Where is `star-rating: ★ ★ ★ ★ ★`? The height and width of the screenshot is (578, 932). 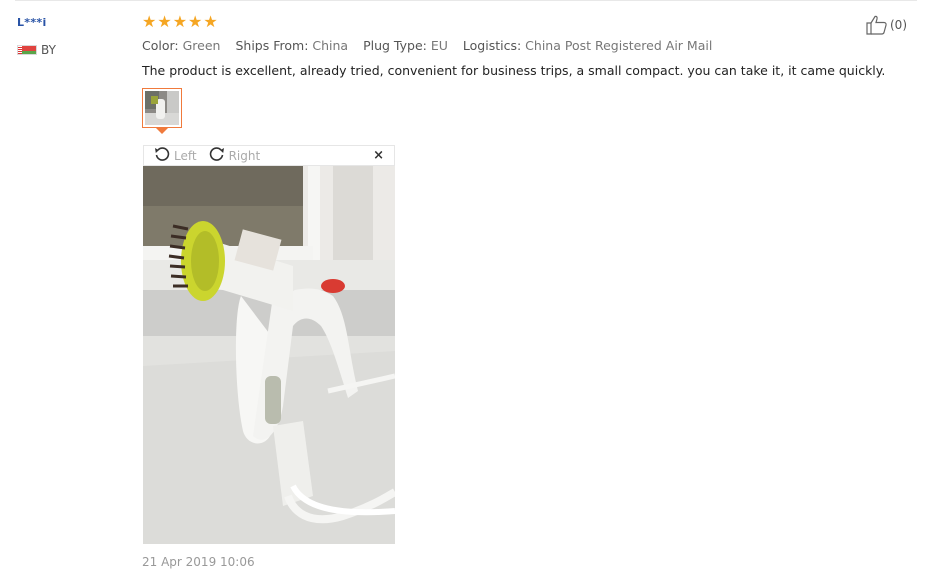
star-rating: ★ ★ ★ ★ ★ is located at coordinates (180, 22).